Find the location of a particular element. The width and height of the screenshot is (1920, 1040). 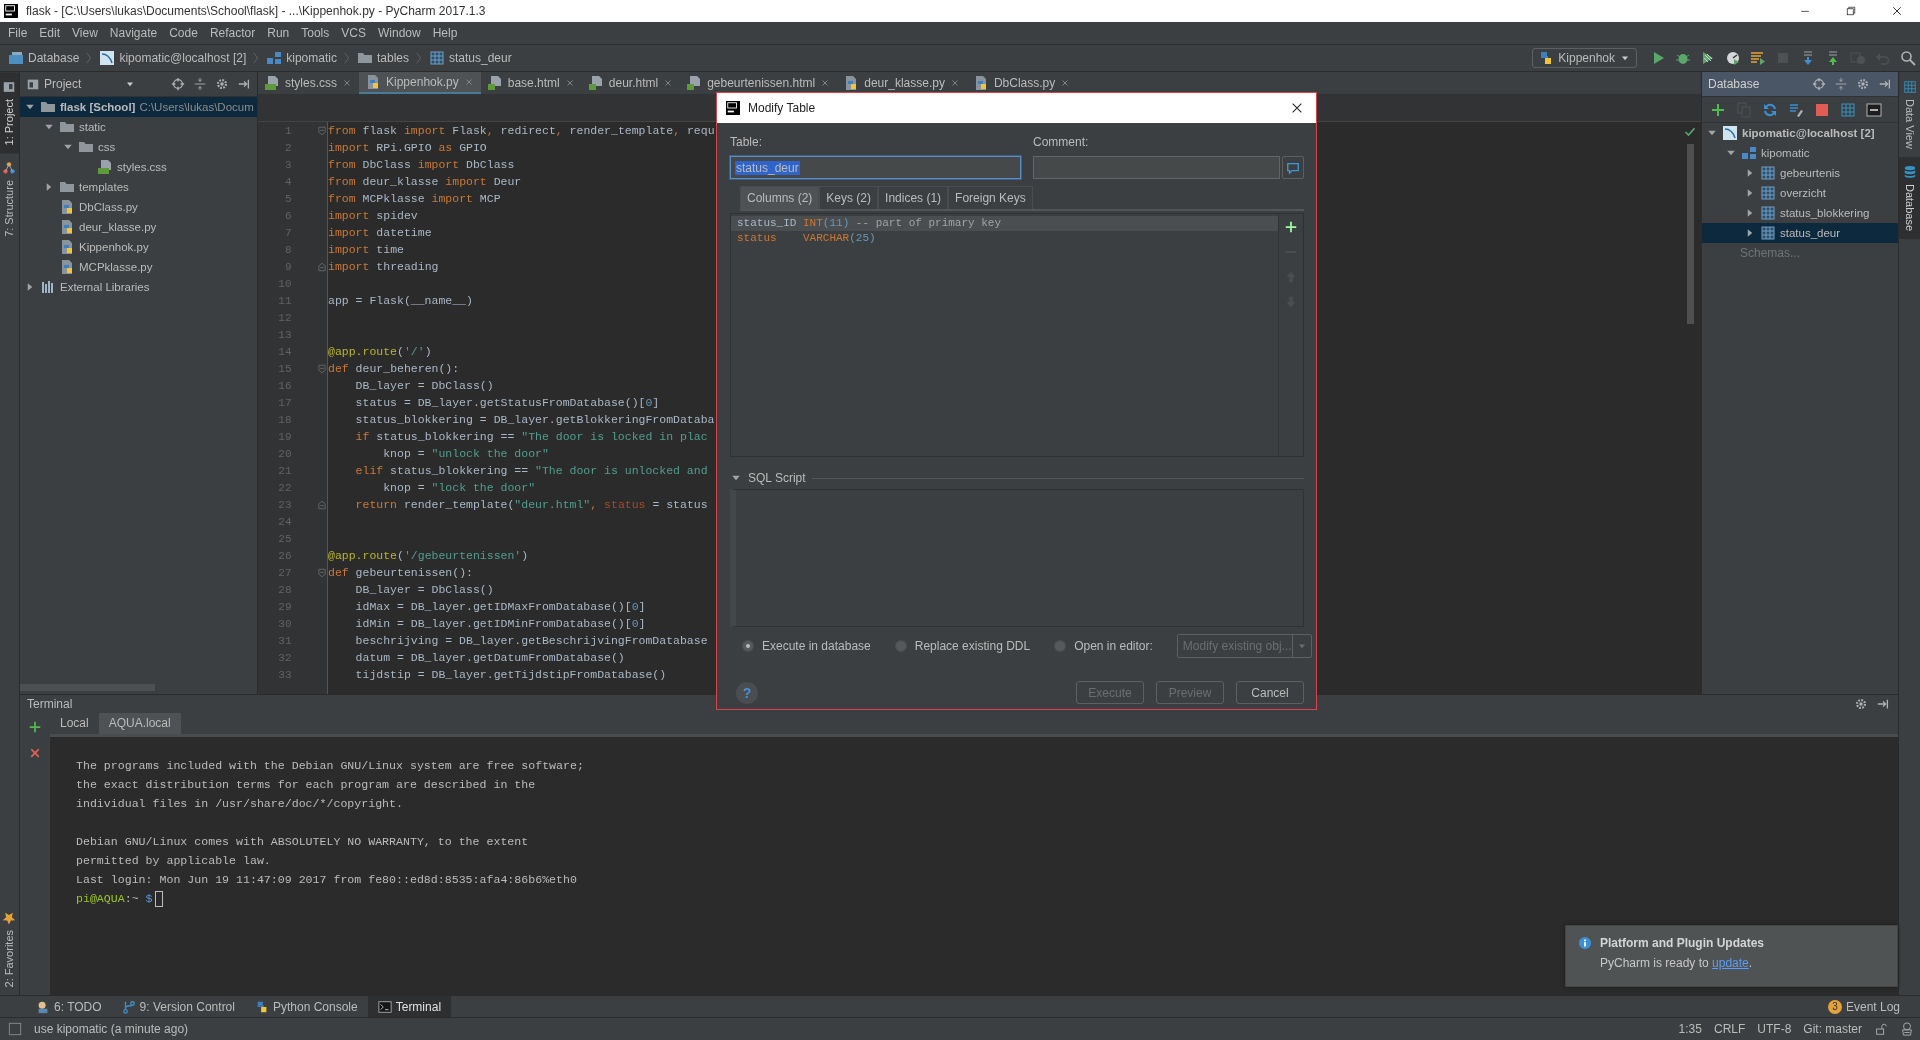

stop-icon is located at coordinates (1822, 109).